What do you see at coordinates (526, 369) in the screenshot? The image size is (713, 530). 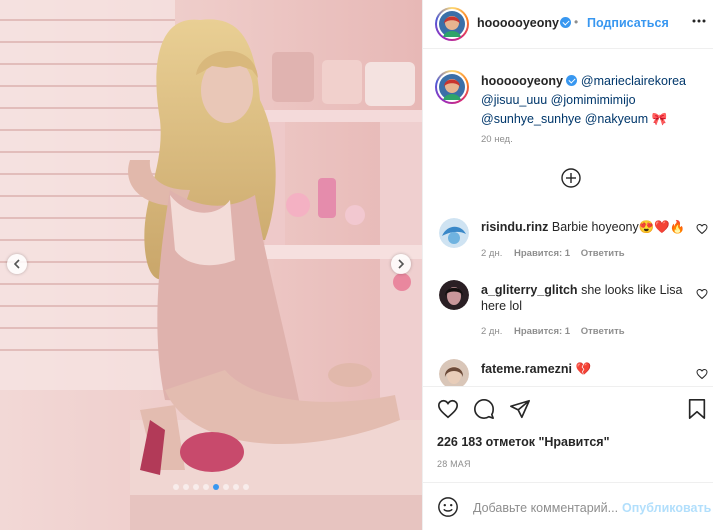 I see `comment-username: fateme.ramezni` at bounding box center [526, 369].